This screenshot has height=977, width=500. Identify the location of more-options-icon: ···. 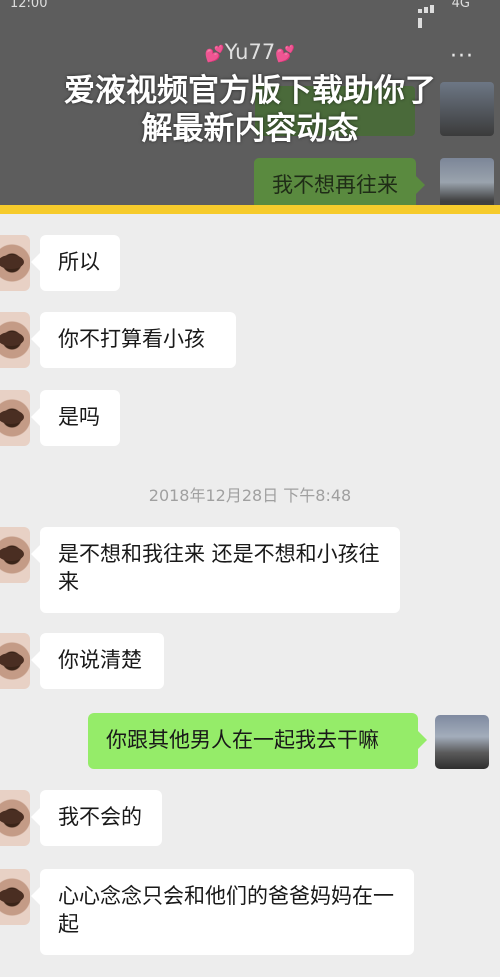
(462, 56).